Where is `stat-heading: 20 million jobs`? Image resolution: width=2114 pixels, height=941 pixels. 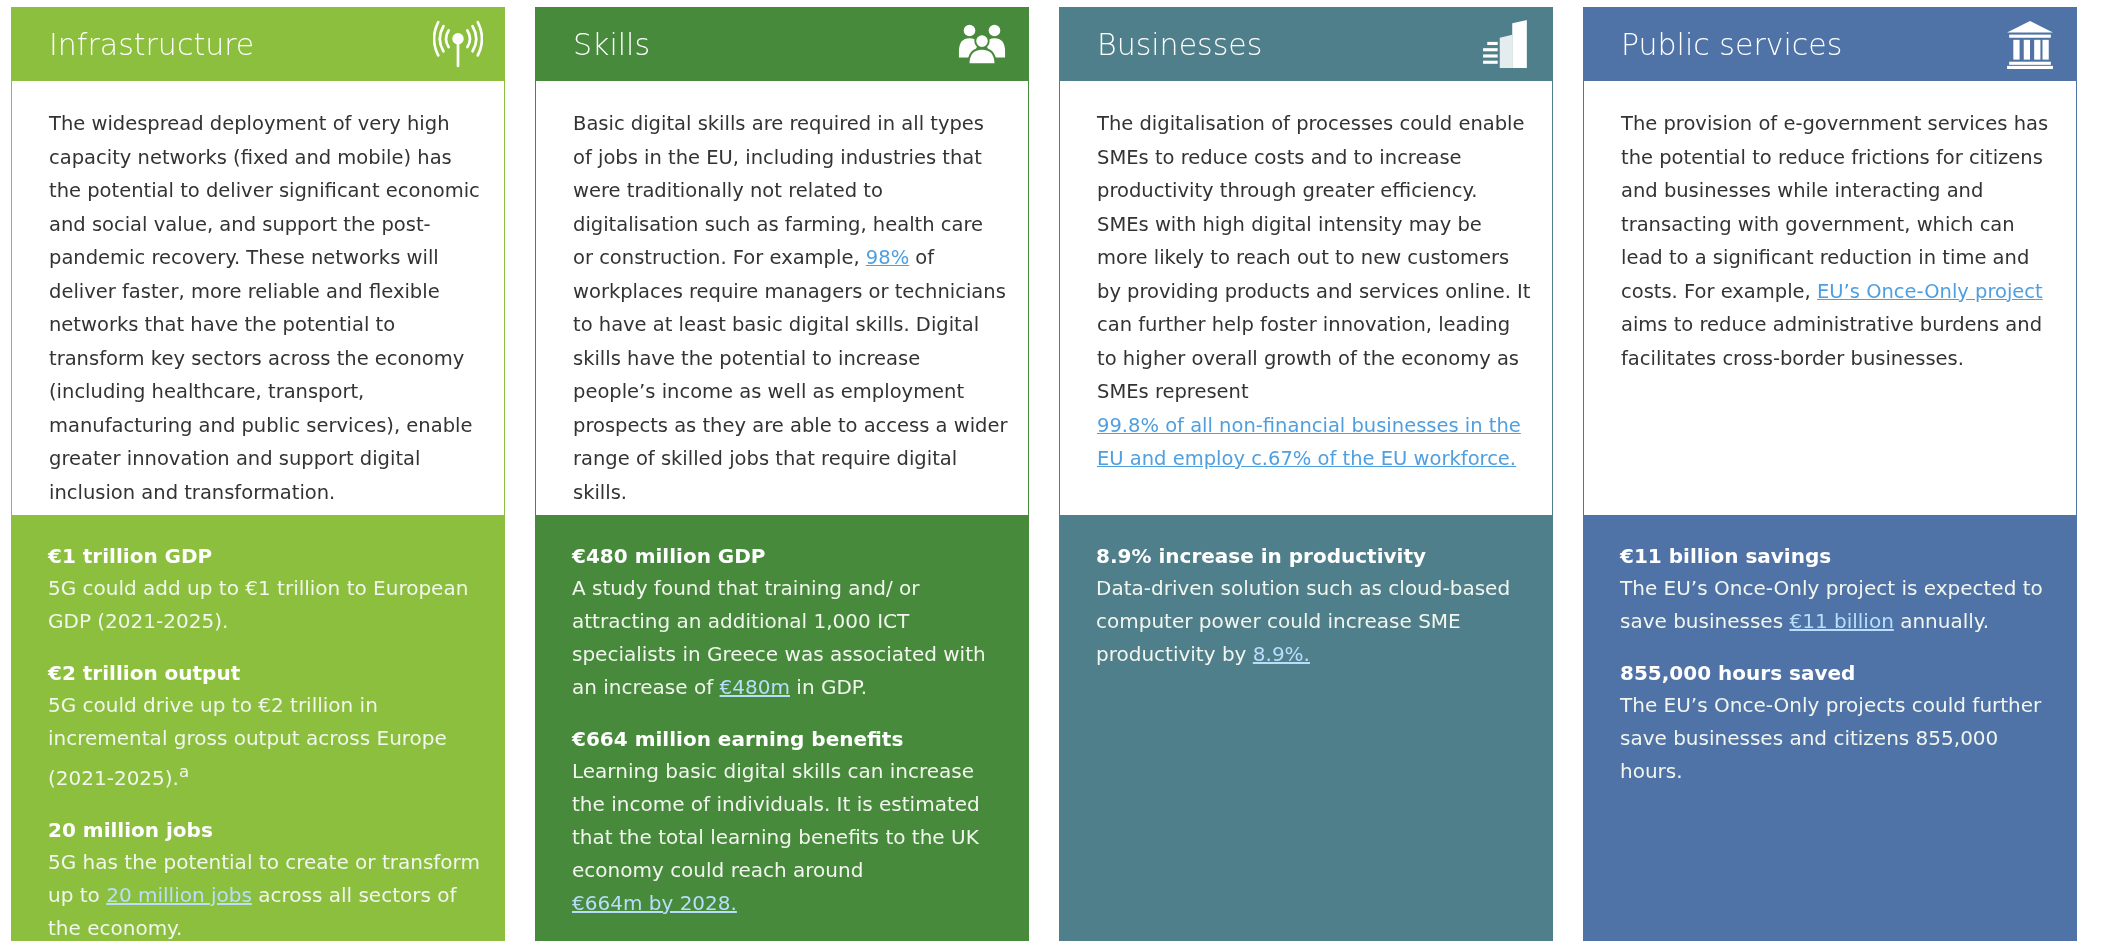
stat-heading: 20 million jobs is located at coordinates (131, 830).